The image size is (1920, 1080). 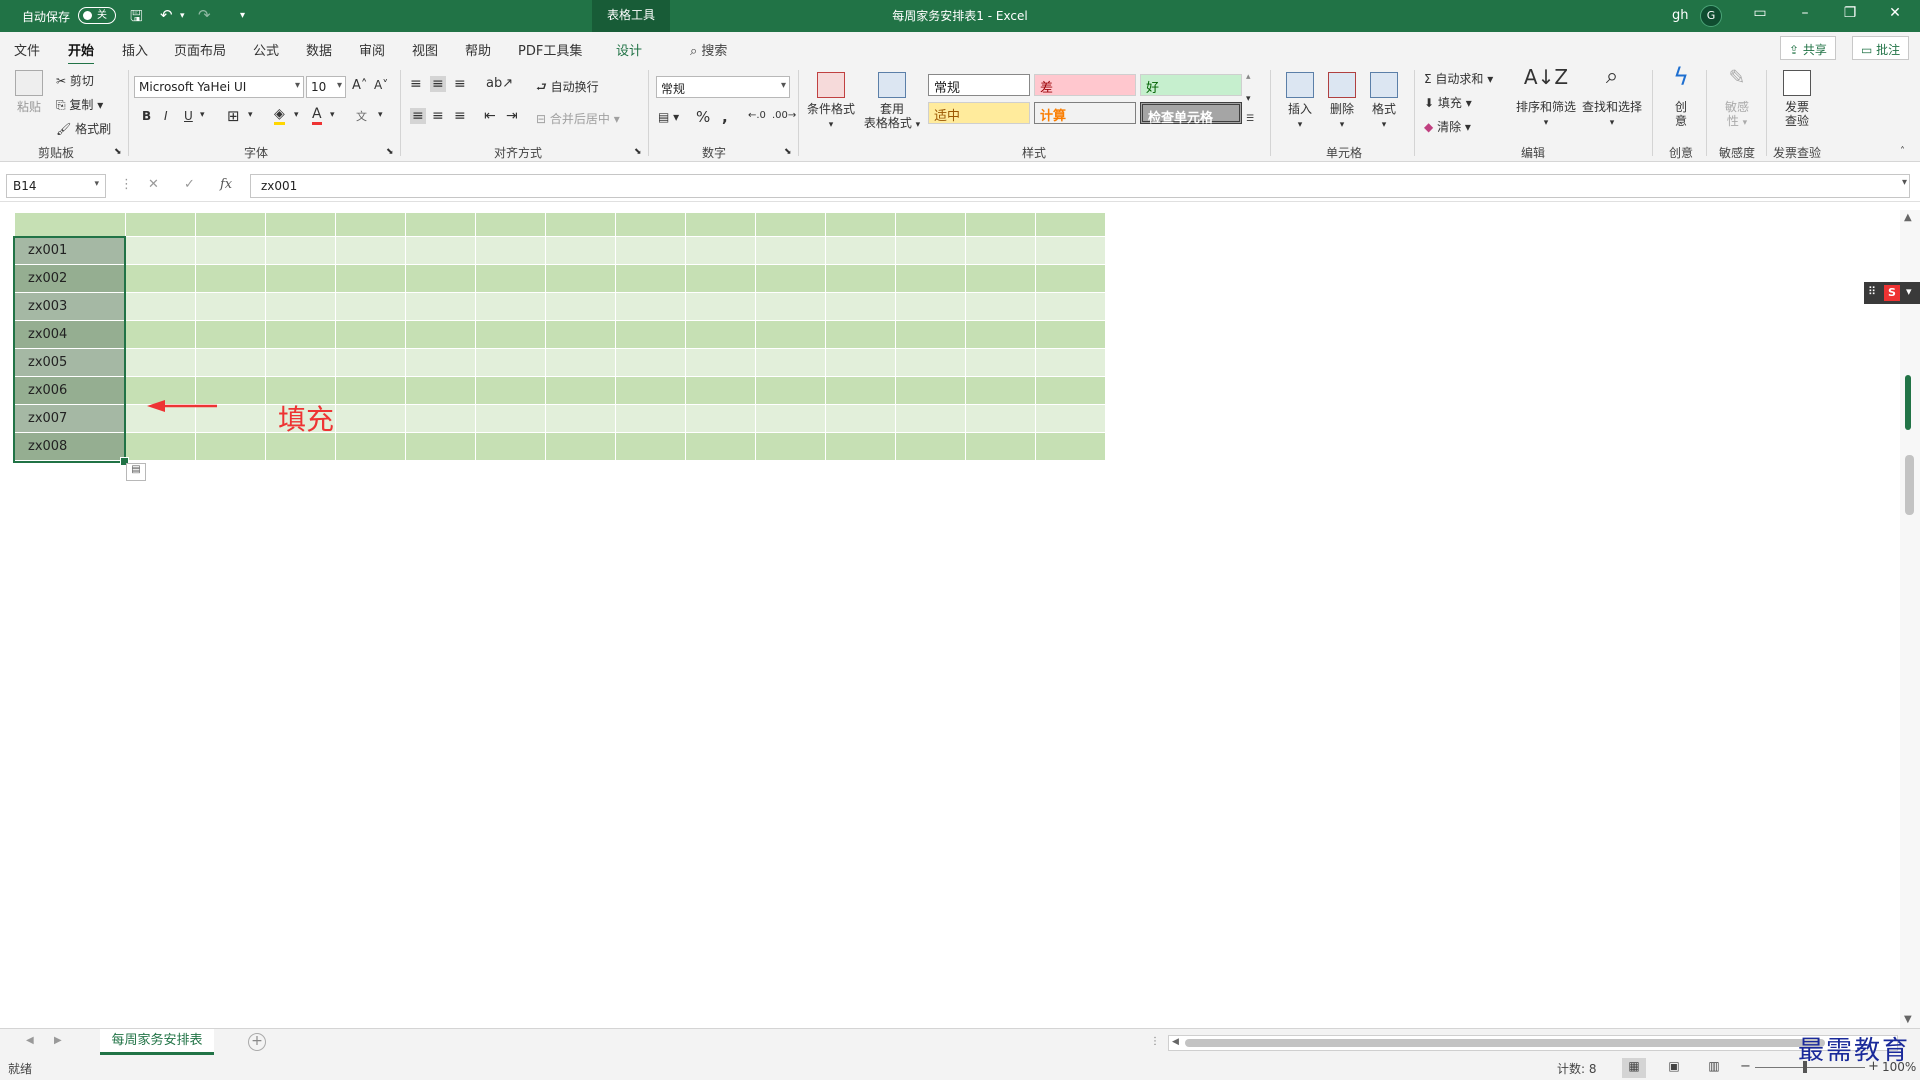 I want to click on autosave-toggle: 关, so click(x=97, y=15).